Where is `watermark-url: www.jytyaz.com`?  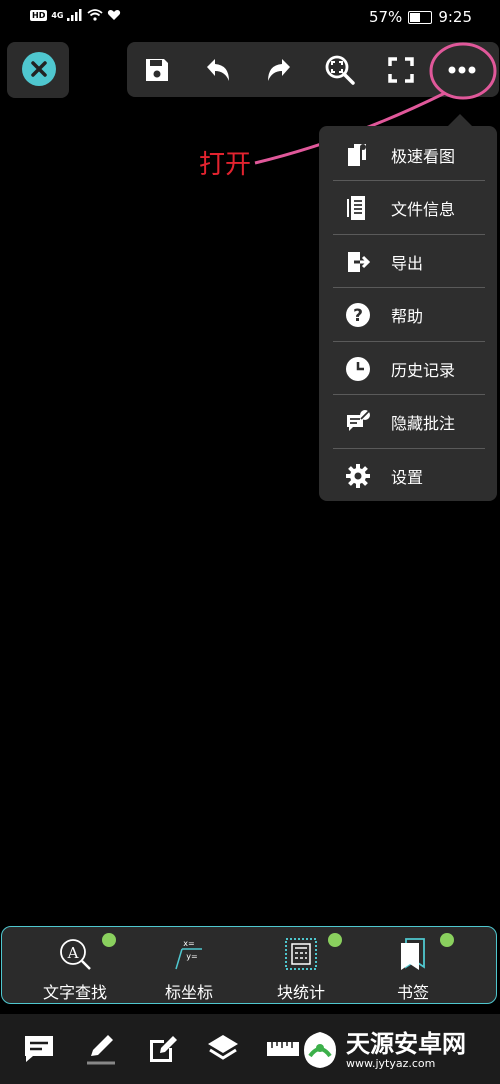 watermark-url: www.jytyaz.com is located at coordinates (391, 1063).